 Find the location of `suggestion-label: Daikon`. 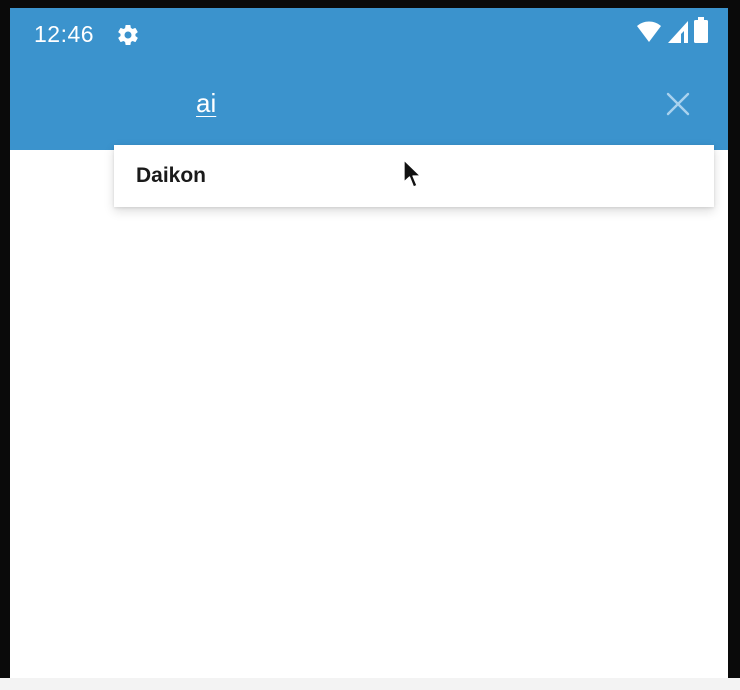

suggestion-label: Daikon is located at coordinates (171, 175).